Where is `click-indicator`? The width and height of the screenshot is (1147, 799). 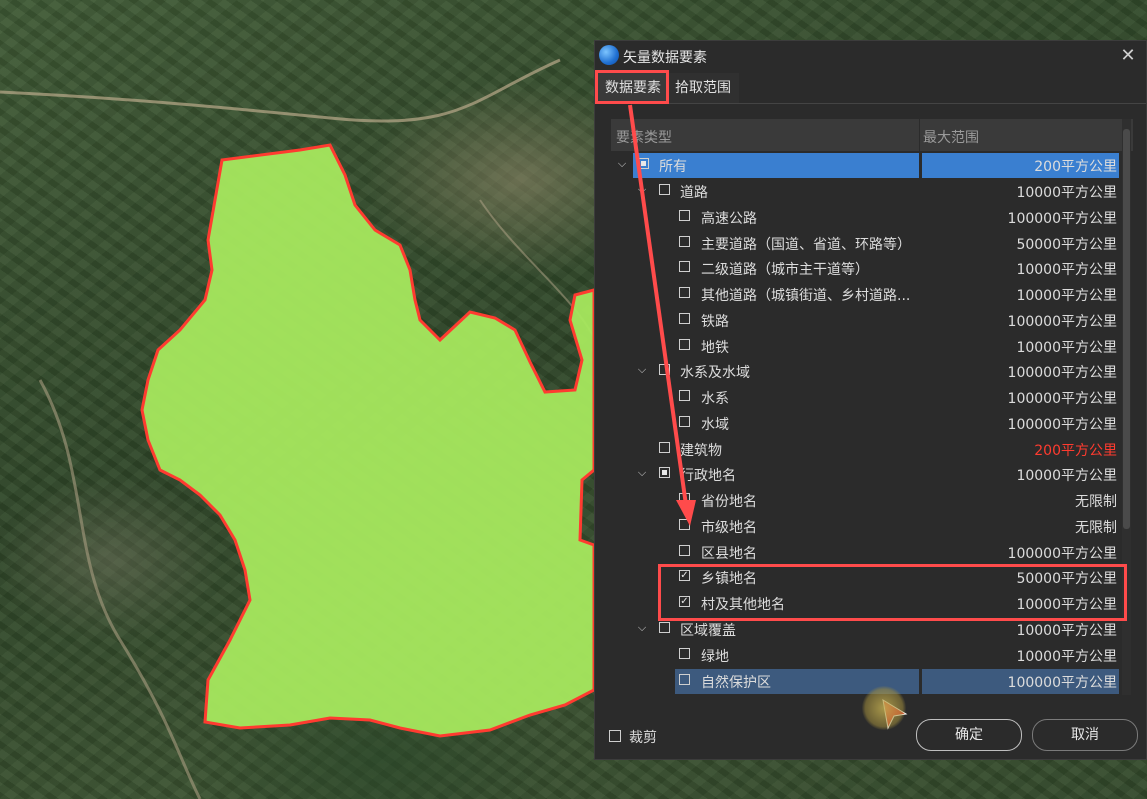
click-indicator is located at coordinates (884, 708).